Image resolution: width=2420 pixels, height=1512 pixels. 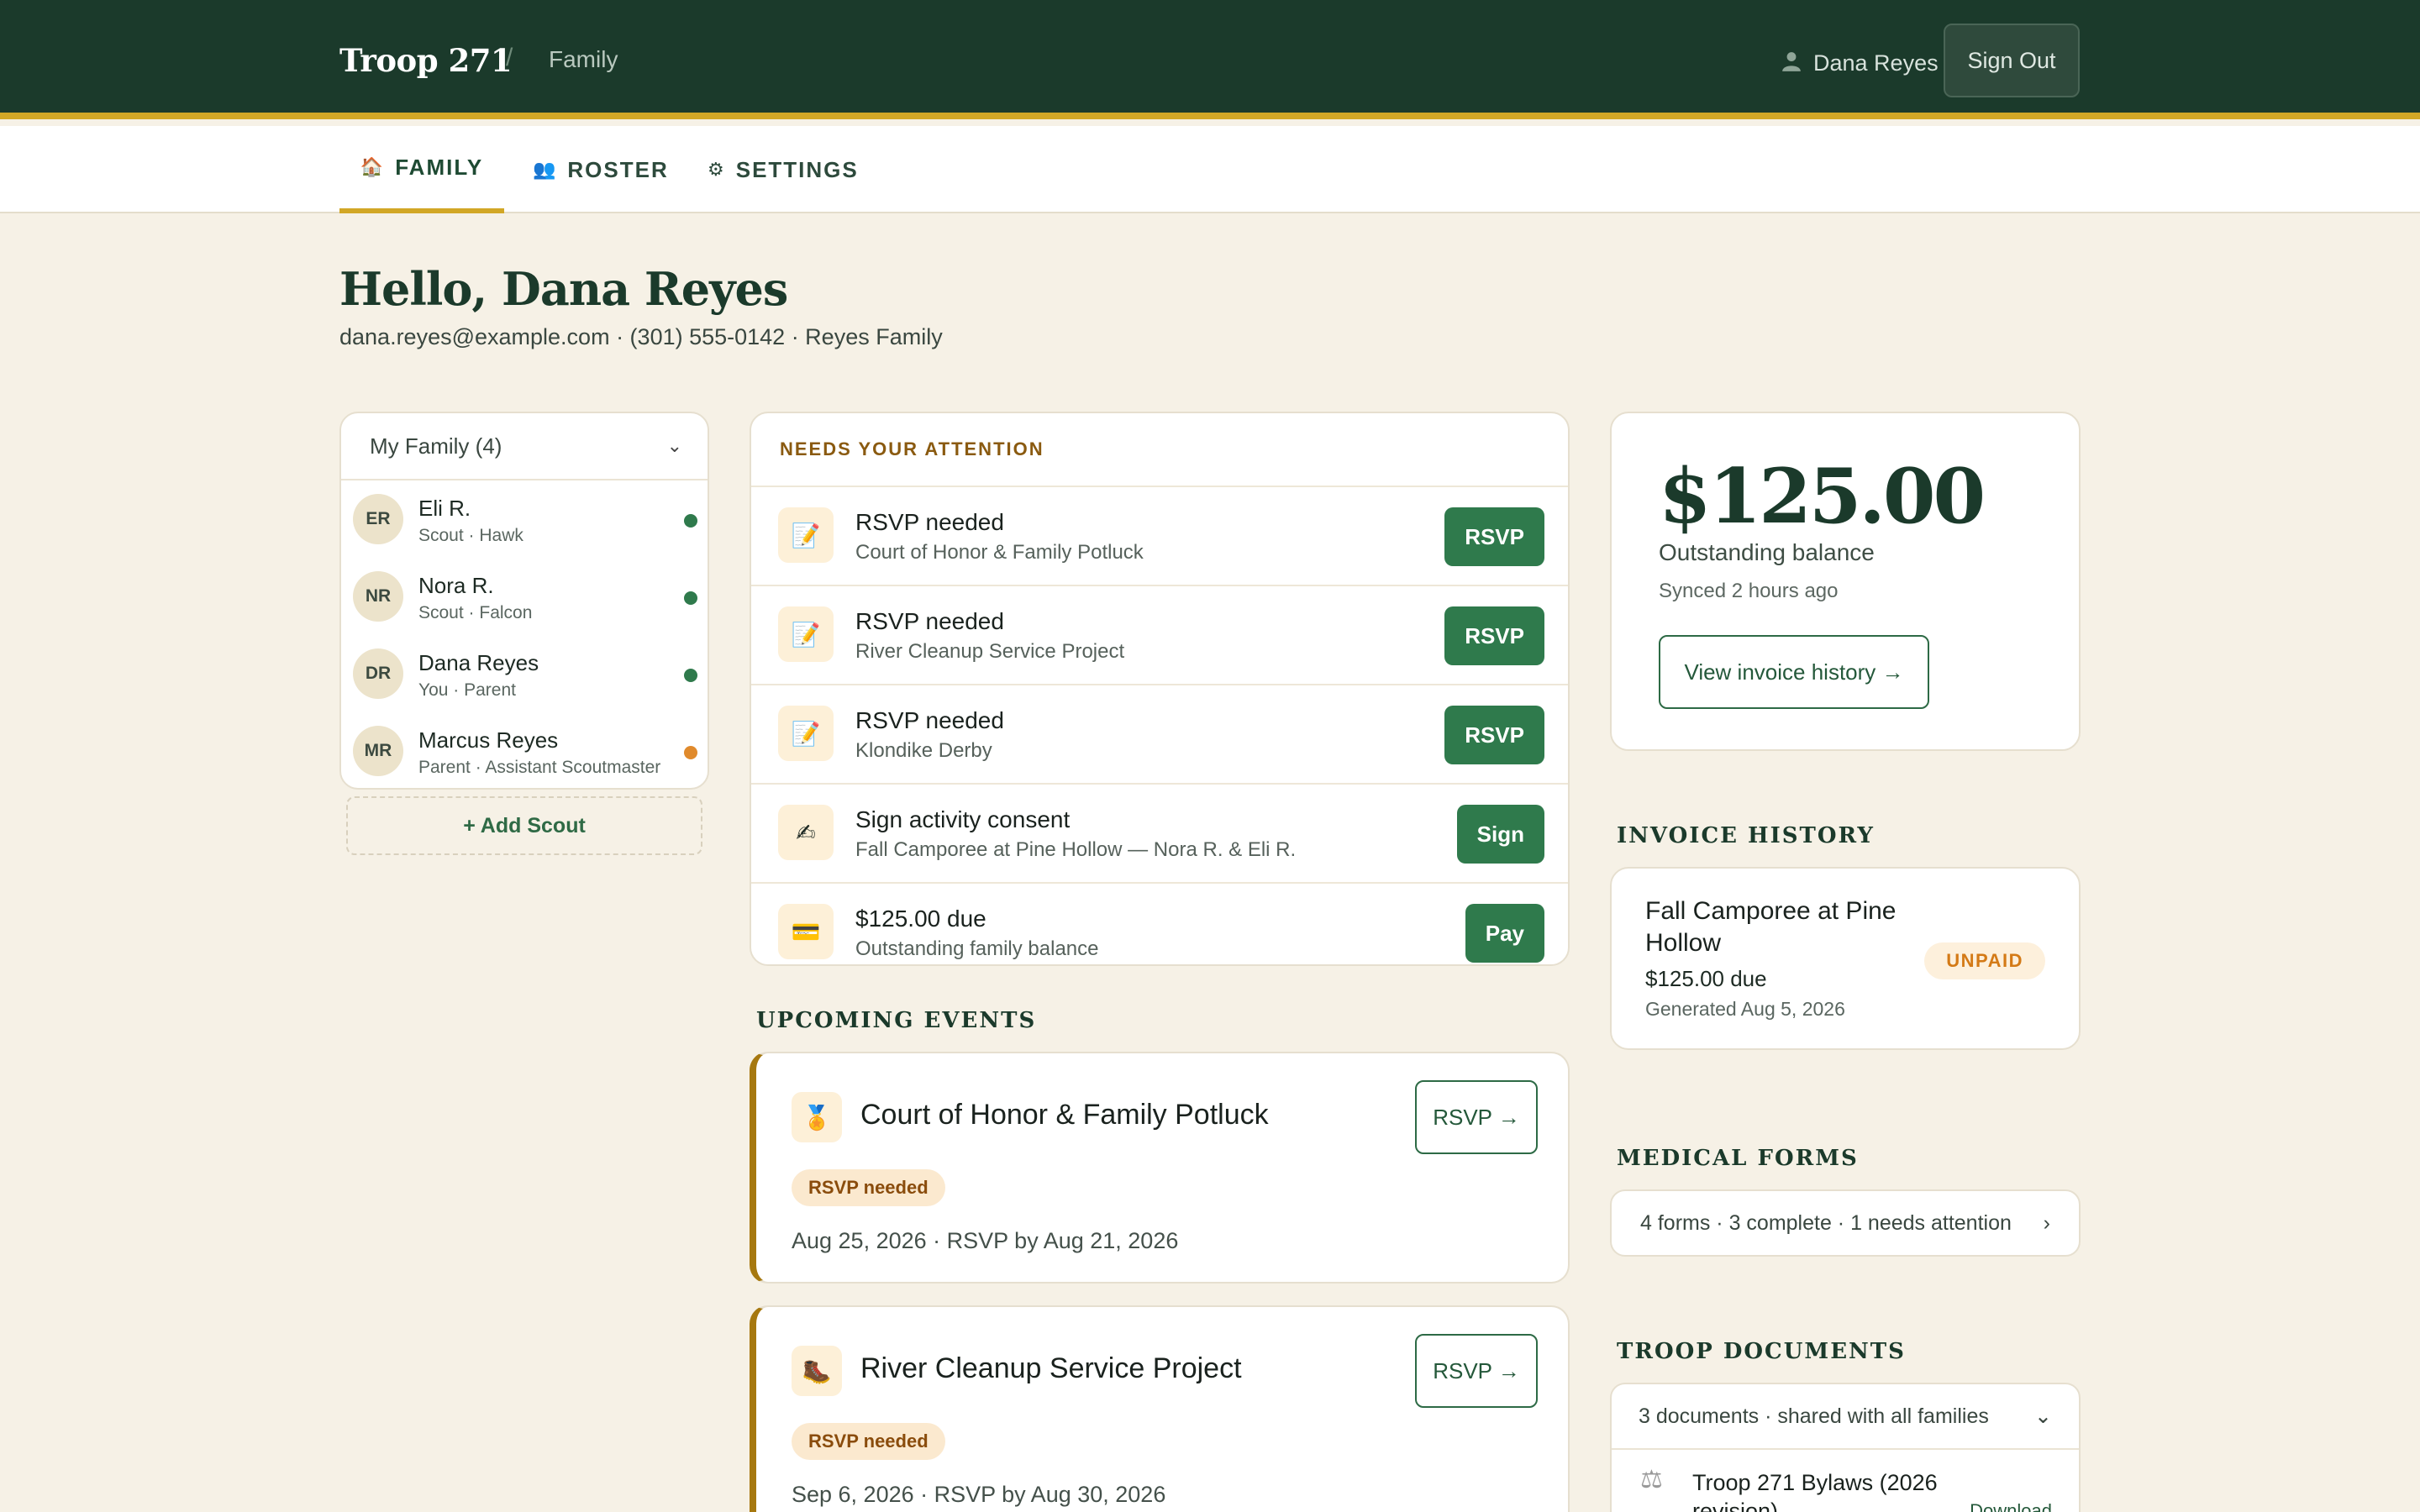 What do you see at coordinates (456, 585) in the screenshot?
I see `member-name: Nora R.` at bounding box center [456, 585].